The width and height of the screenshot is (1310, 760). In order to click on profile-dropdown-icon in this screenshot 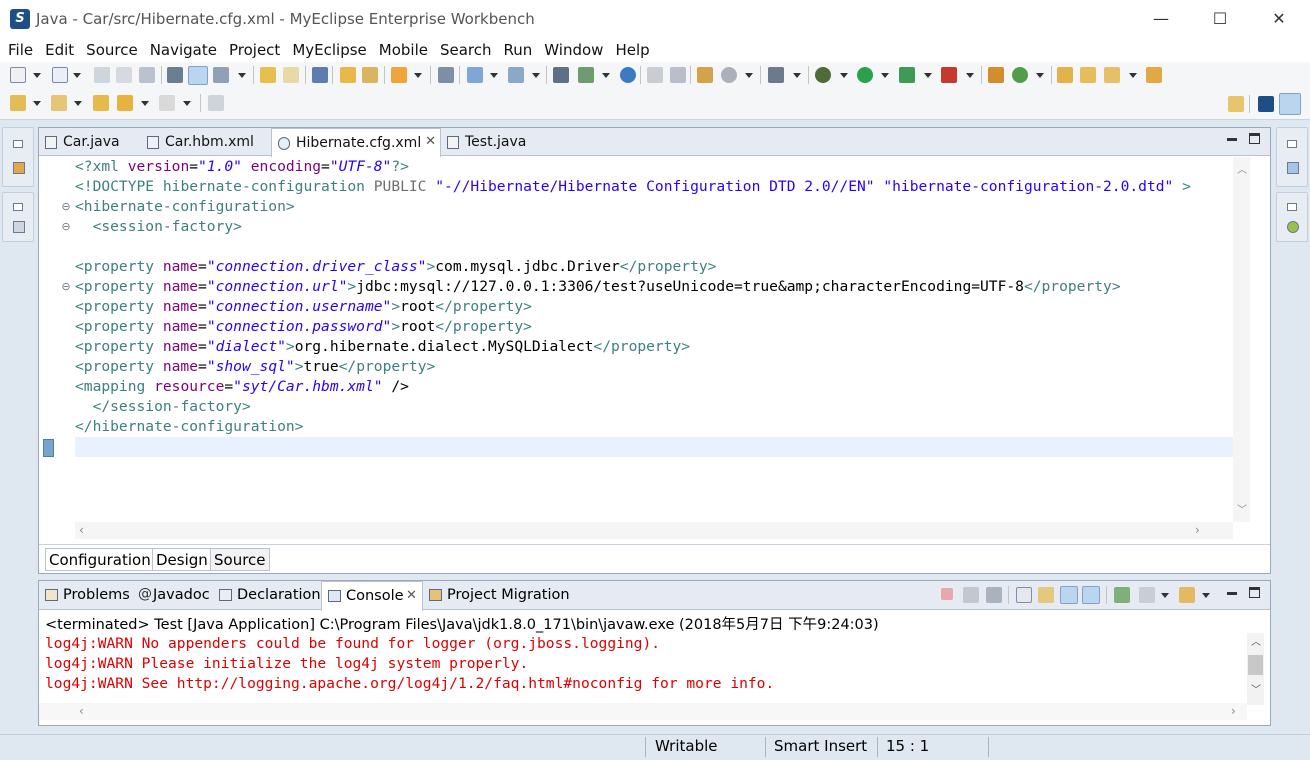, I will do `click(749, 75)`.